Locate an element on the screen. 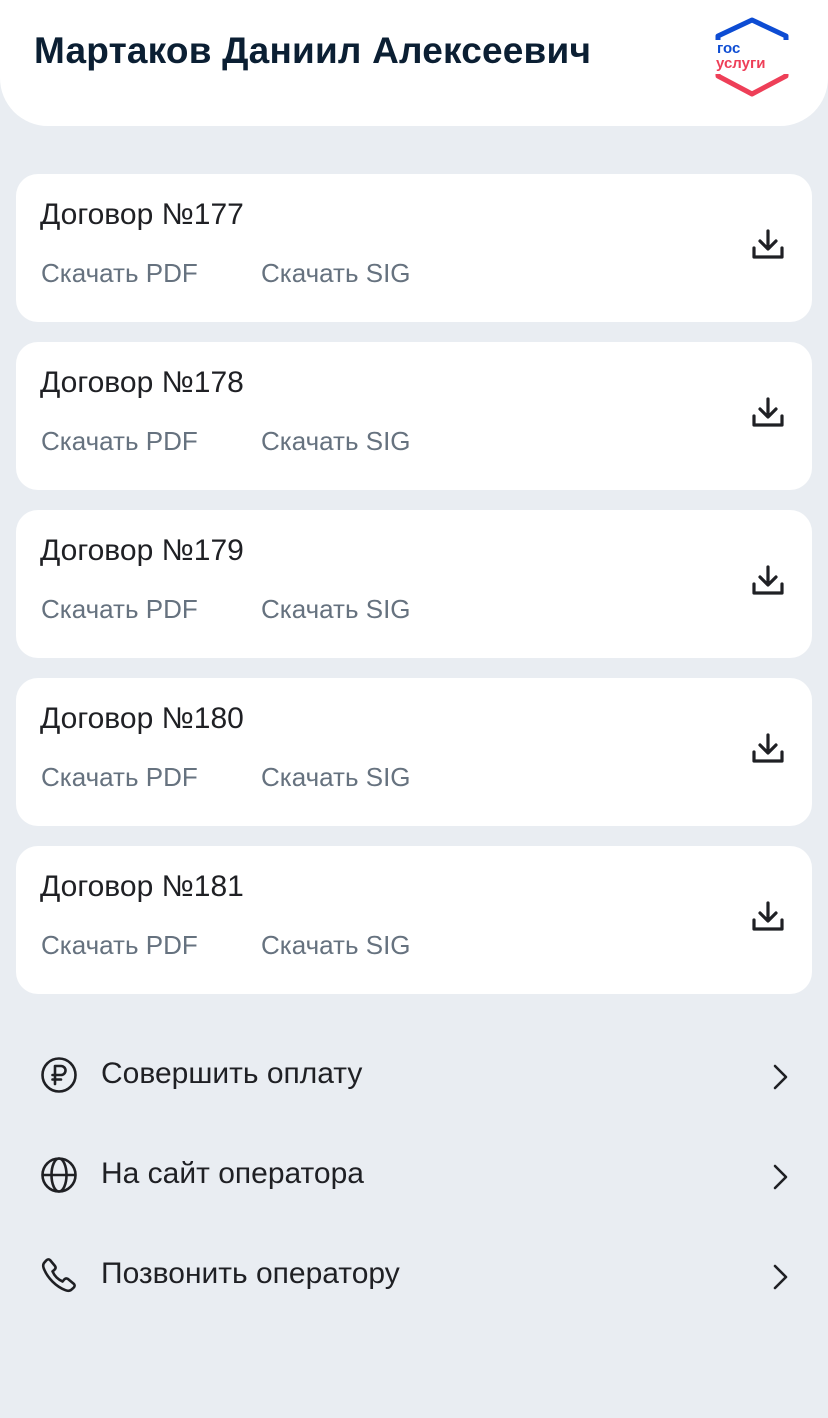 The height and width of the screenshot is (1418, 828). ruble-icon is located at coordinates (59, 1075).